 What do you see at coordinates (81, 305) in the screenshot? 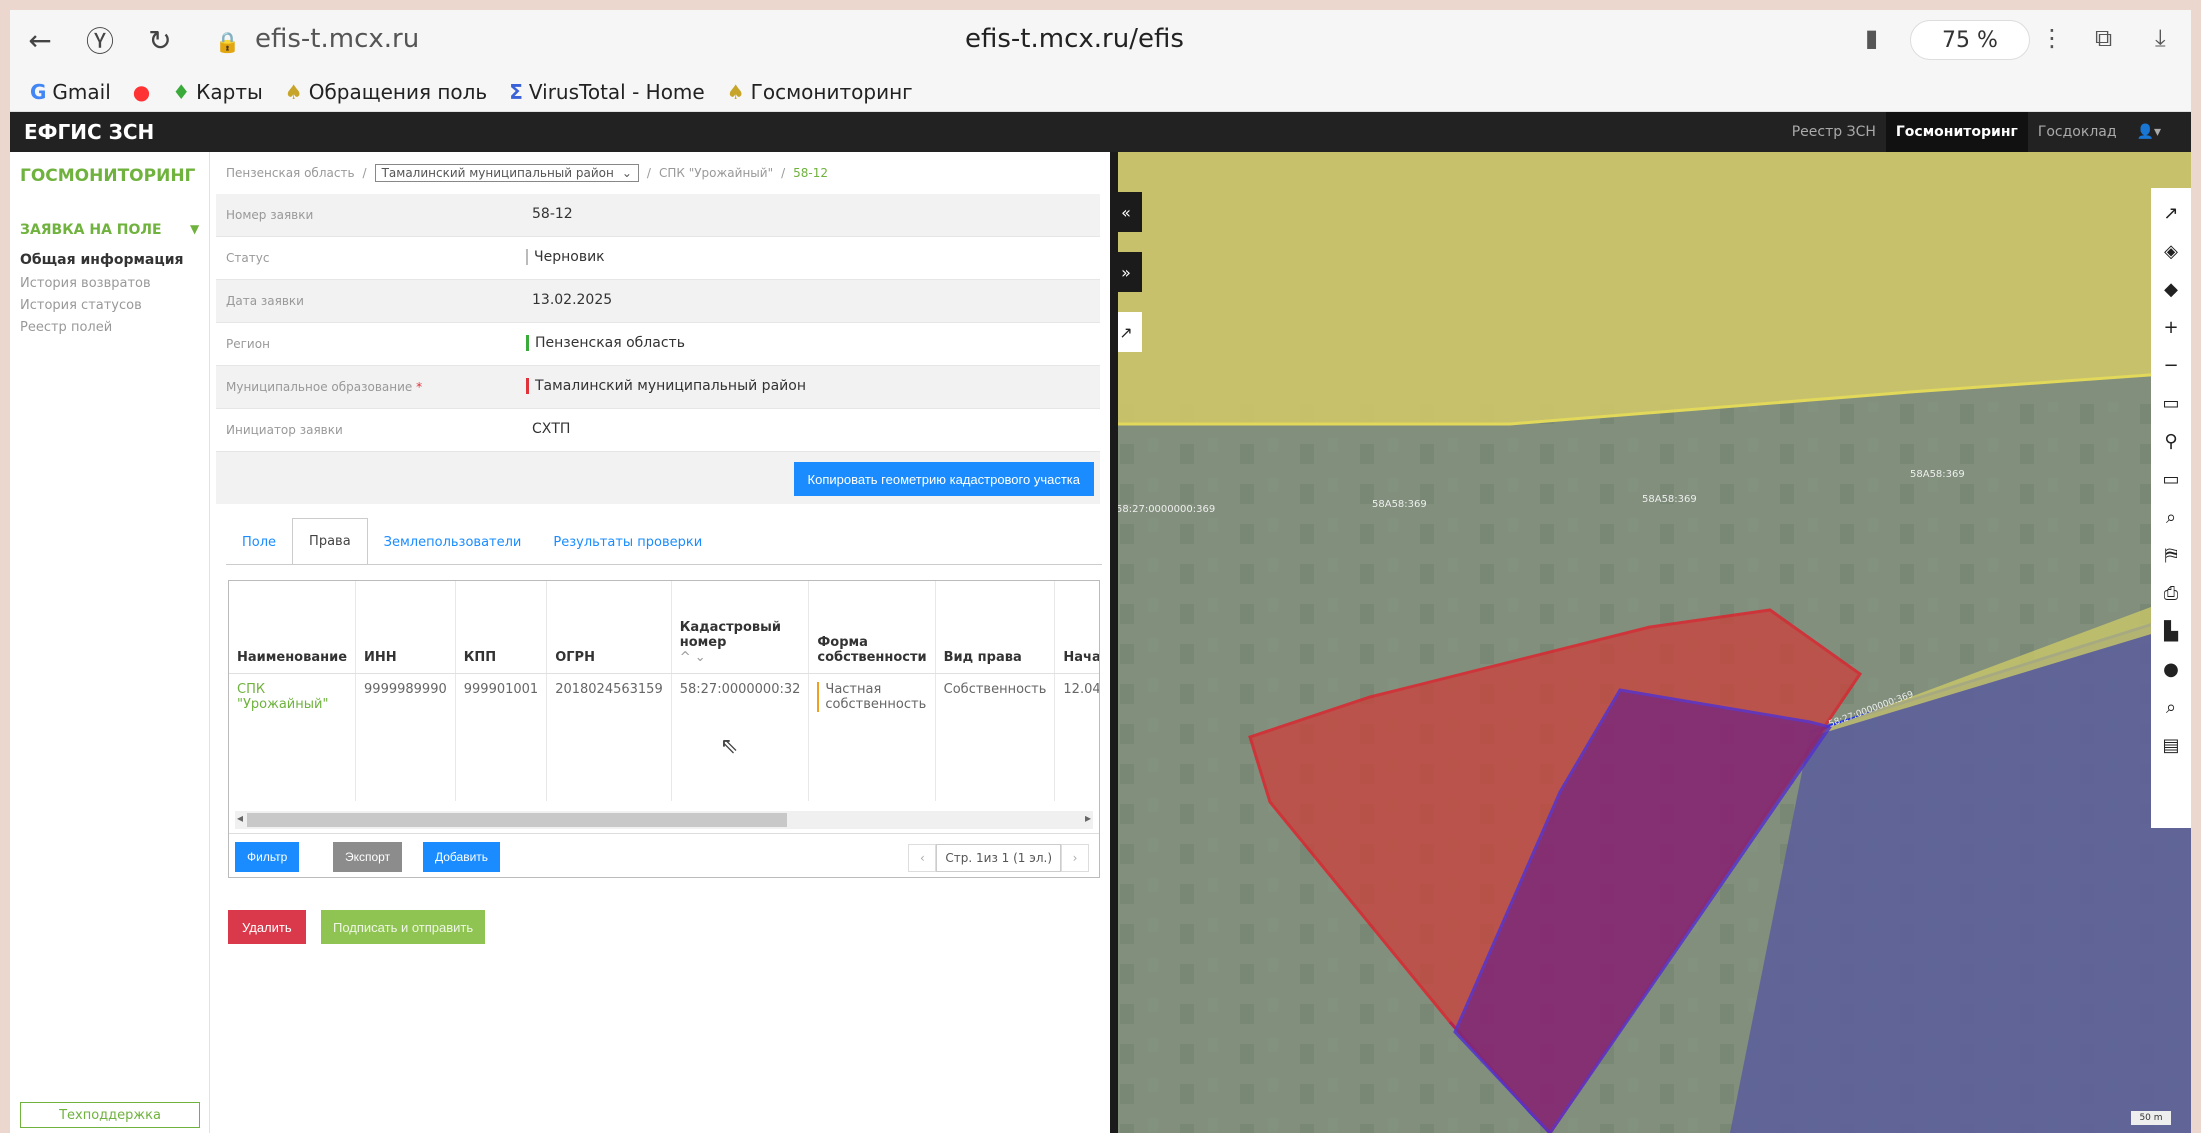
I see `sidebar-item-status-history: История статусов` at bounding box center [81, 305].